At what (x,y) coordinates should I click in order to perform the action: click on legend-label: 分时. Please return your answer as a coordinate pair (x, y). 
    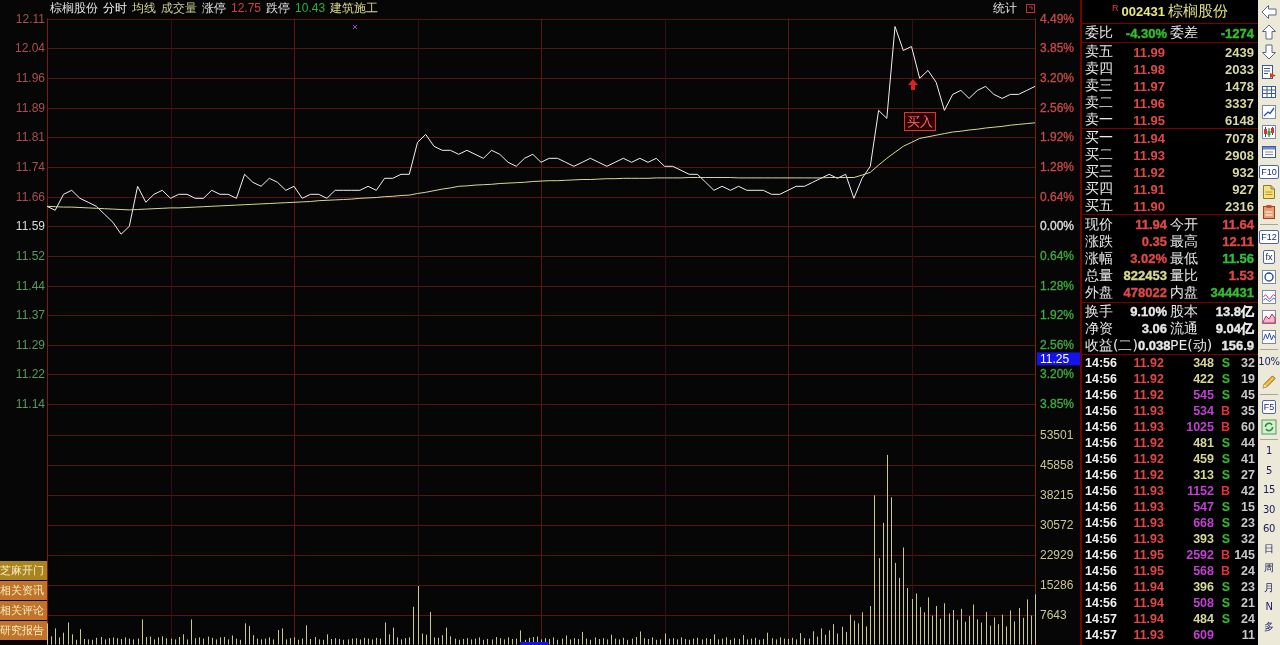
    Looking at the image, I should click on (115, 8).